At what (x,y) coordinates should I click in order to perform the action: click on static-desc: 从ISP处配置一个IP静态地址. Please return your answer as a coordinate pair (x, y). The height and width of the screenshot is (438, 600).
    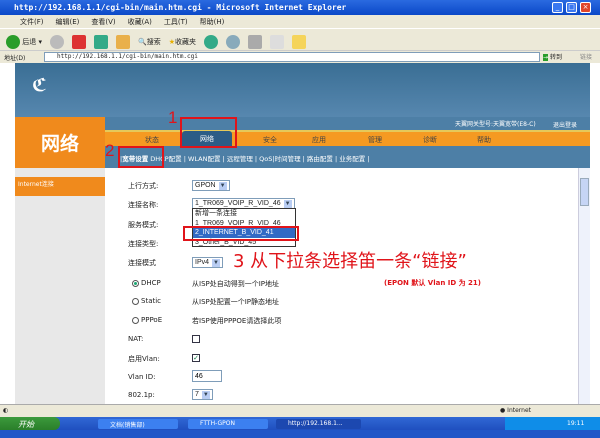
    Looking at the image, I should click on (236, 302).